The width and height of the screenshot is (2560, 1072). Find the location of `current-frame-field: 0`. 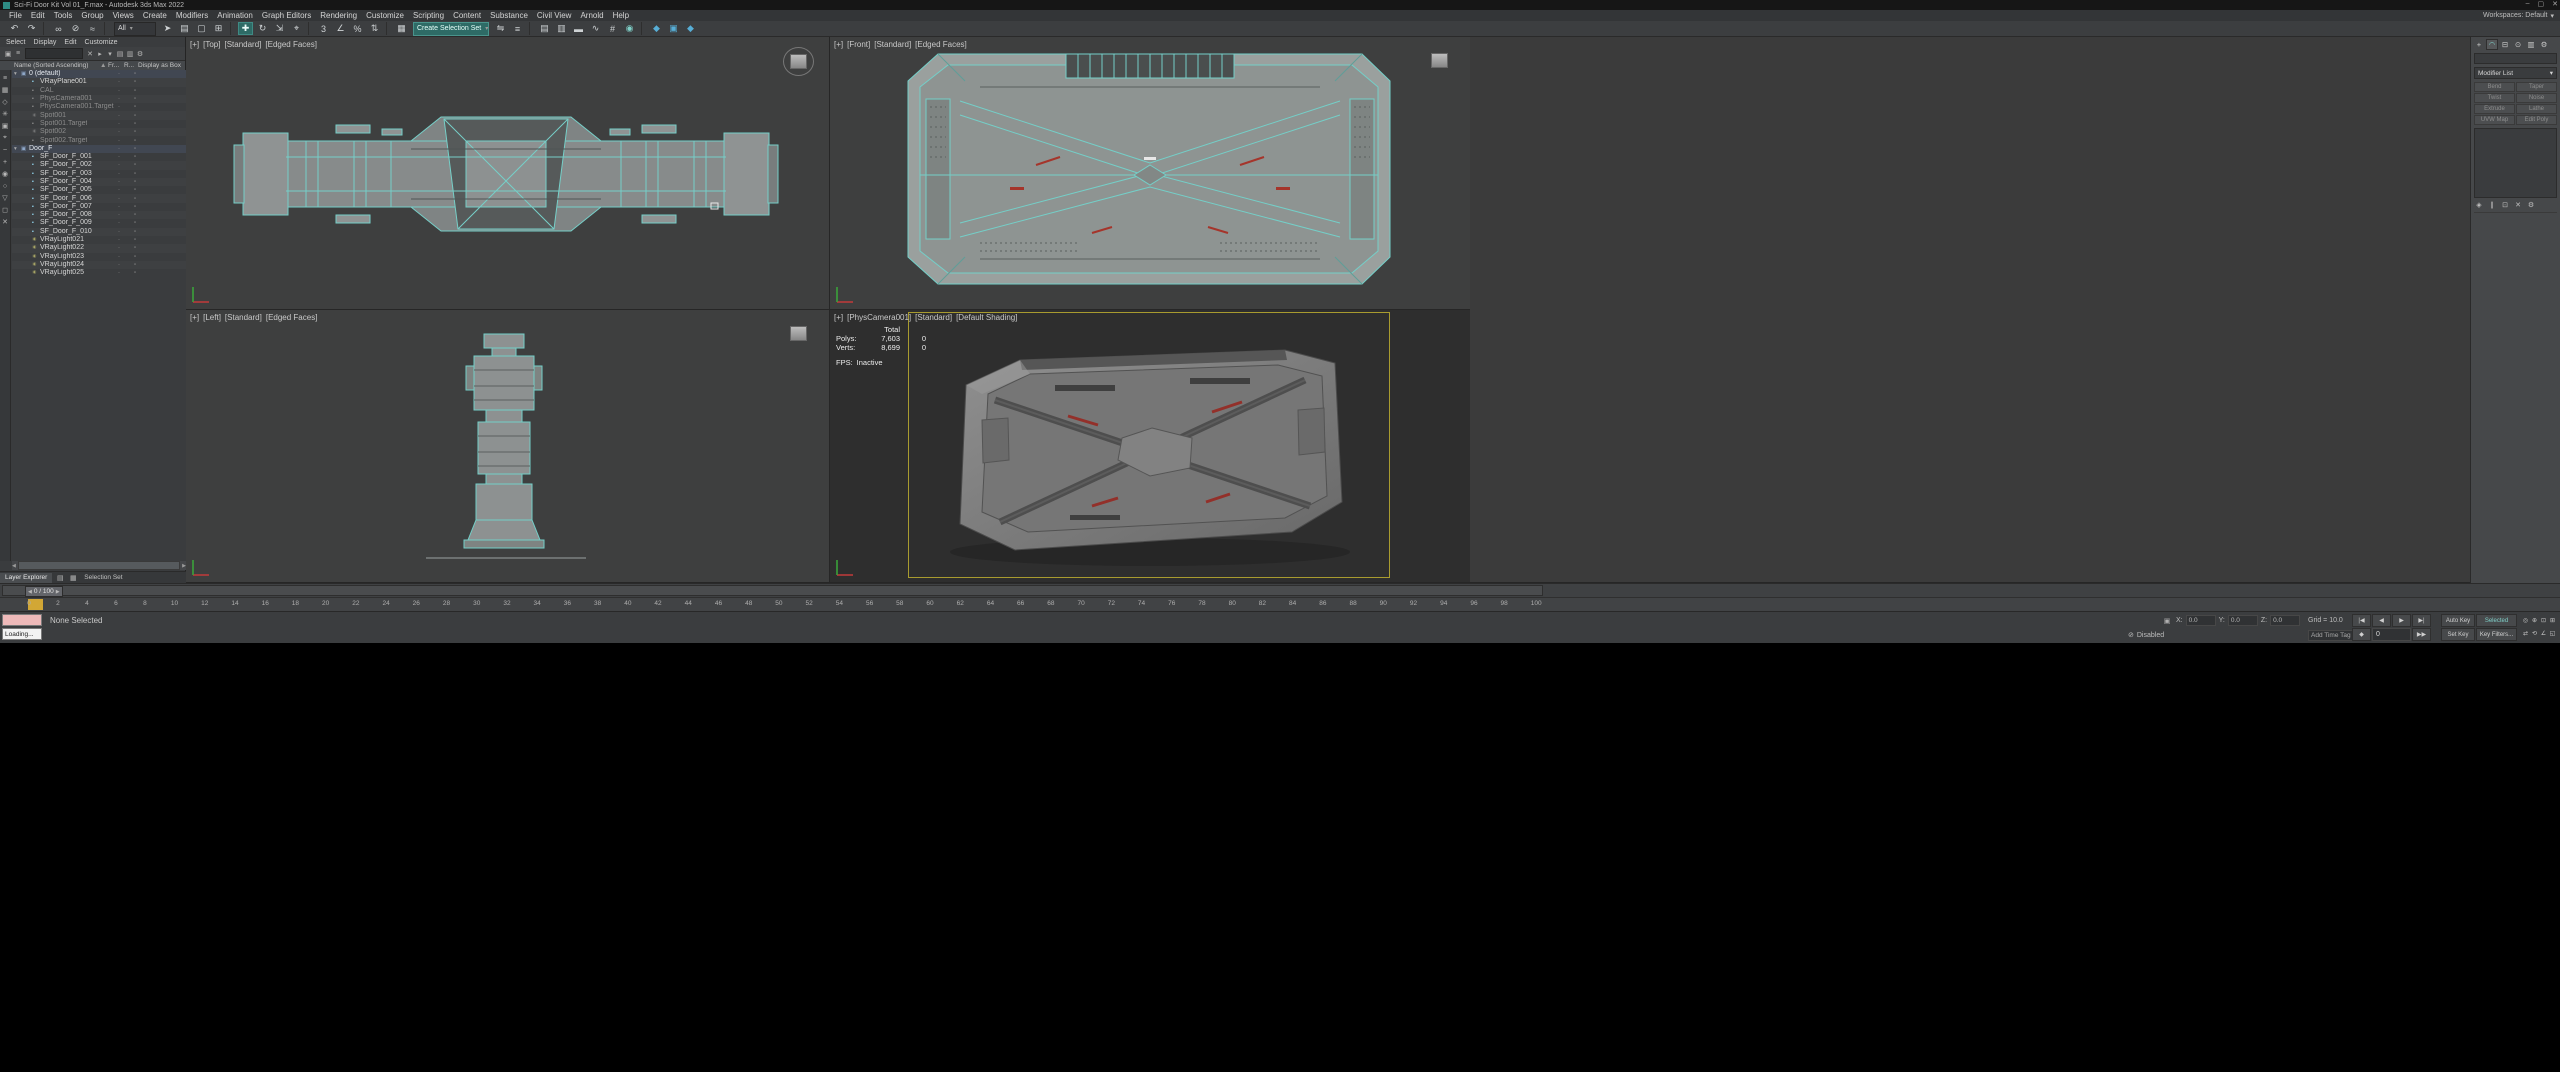

current-frame-field: 0 is located at coordinates (2391, 634).